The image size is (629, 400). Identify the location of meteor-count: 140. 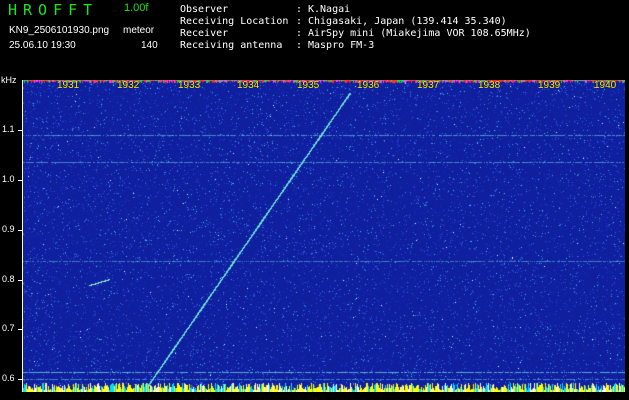
(149, 45).